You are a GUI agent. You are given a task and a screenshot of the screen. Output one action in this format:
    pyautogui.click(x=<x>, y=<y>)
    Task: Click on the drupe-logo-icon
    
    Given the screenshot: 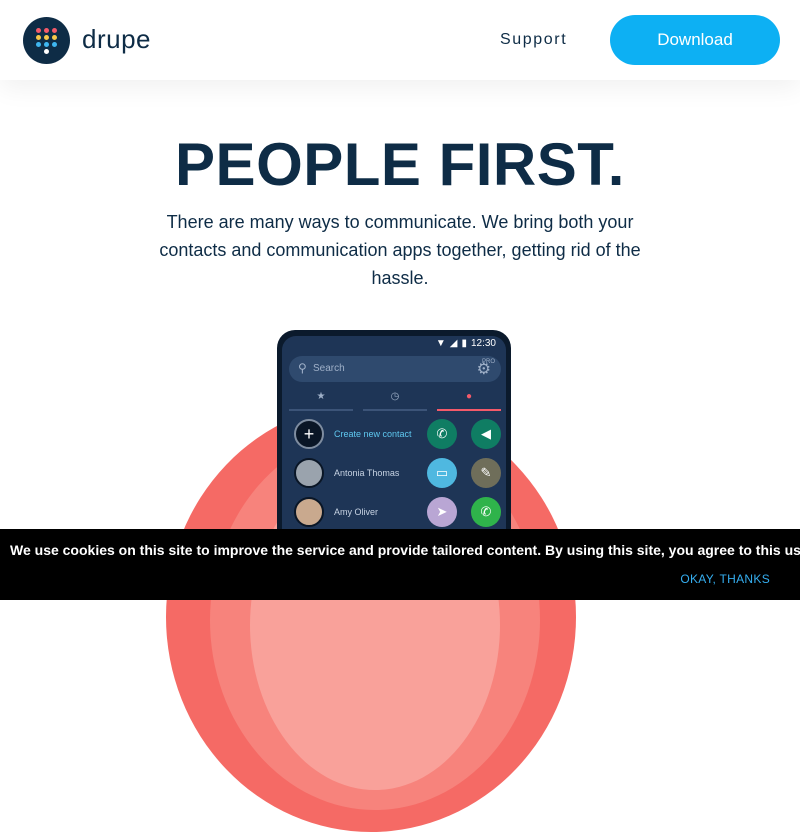 What is the action you would take?
    pyautogui.click(x=46, y=40)
    